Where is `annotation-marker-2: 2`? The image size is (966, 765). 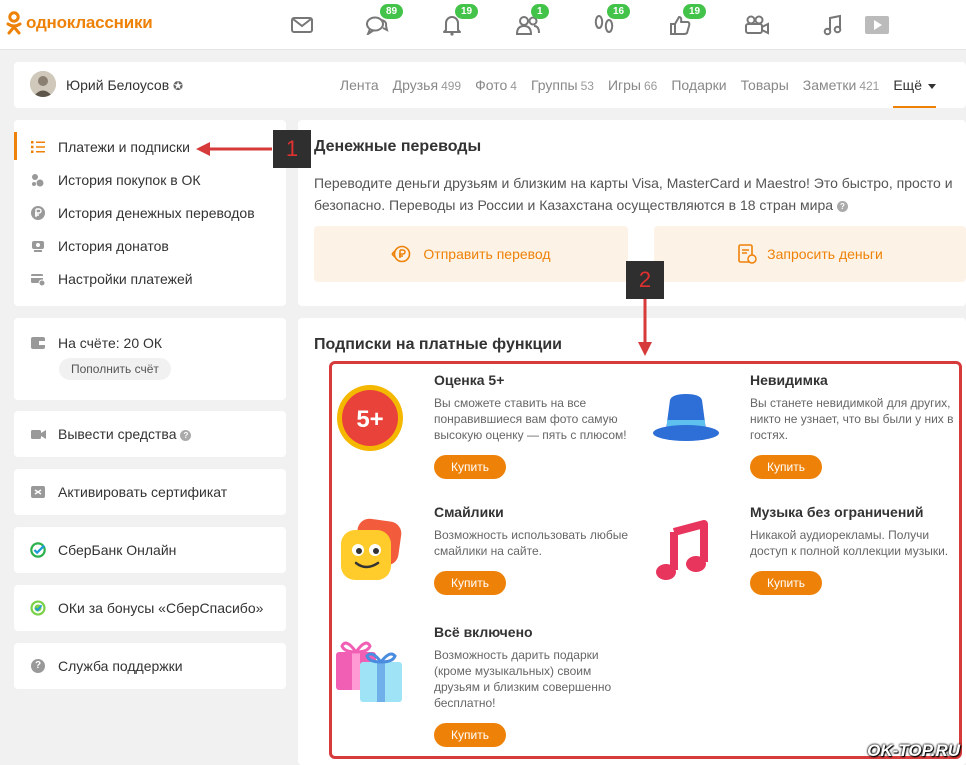 annotation-marker-2: 2 is located at coordinates (645, 280).